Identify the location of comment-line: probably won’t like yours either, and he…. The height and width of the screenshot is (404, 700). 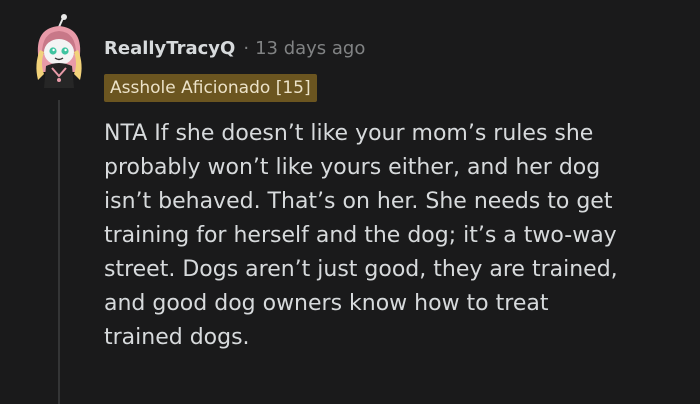
(352, 167).